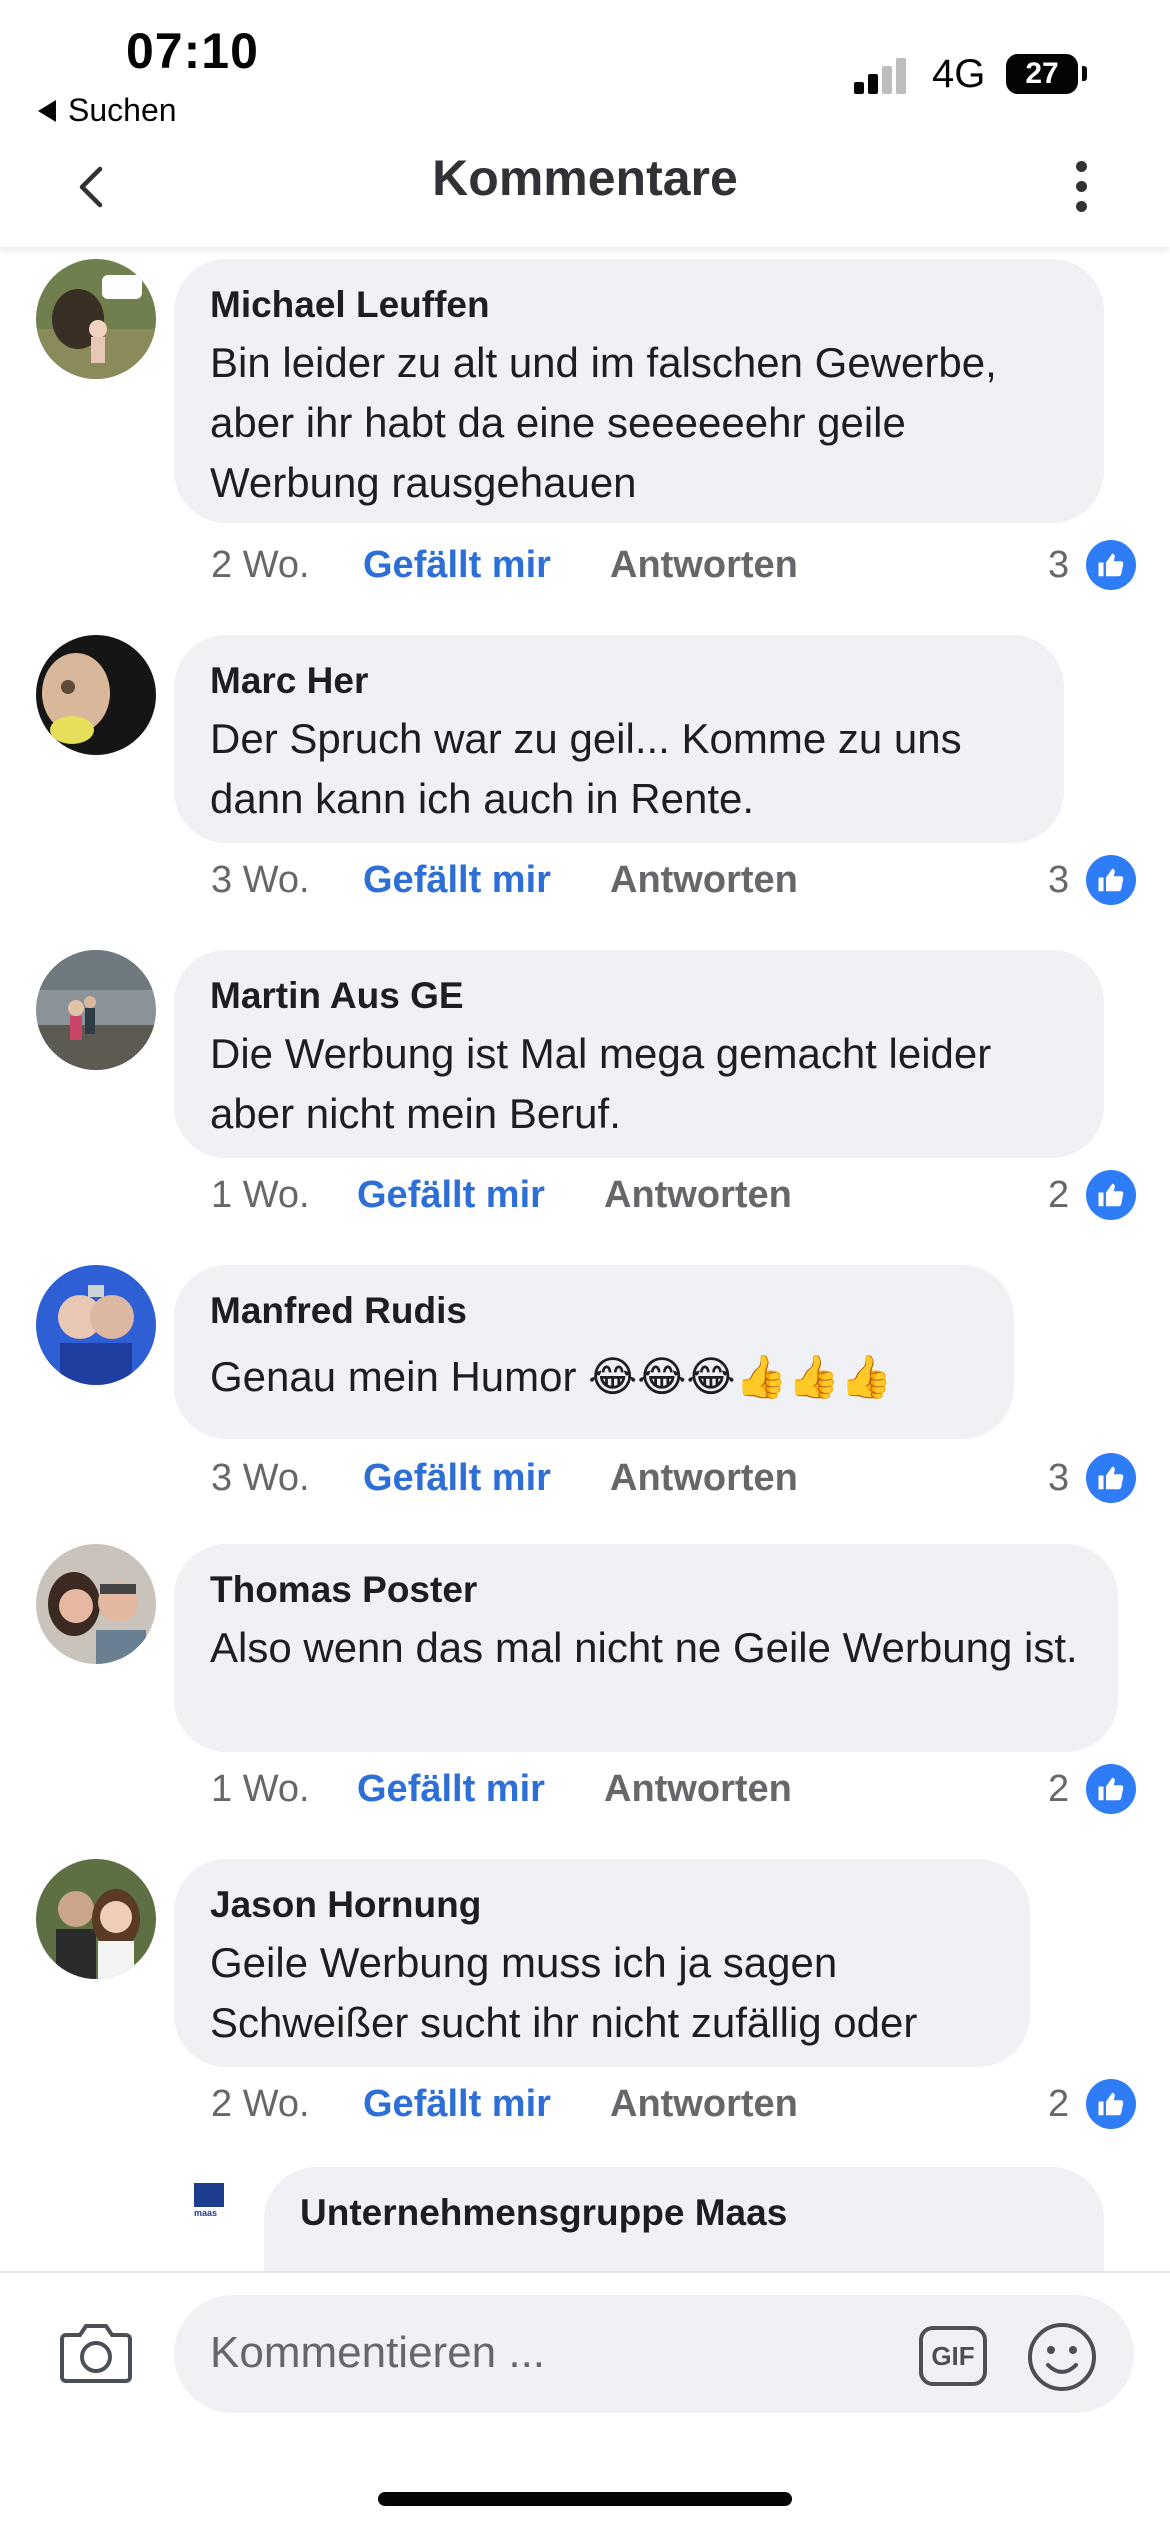 The width and height of the screenshot is (1170, 2532). I want to click on gif-label: GIF, so click(953, 2356).